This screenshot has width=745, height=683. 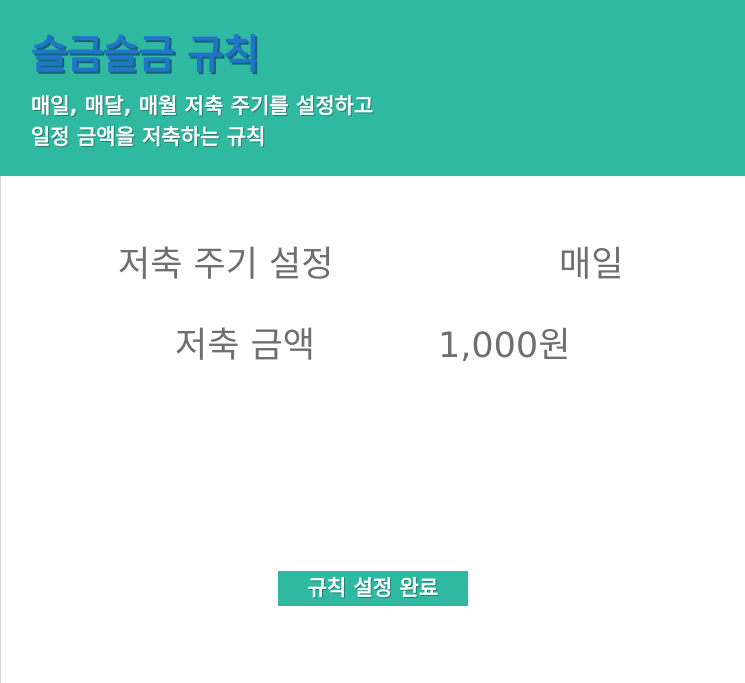 What do you see at coordinates (373, 588) in the screenshot?
I see `complete-rule-button: 규칙 설정 완료` at bounding box center [373, 588].